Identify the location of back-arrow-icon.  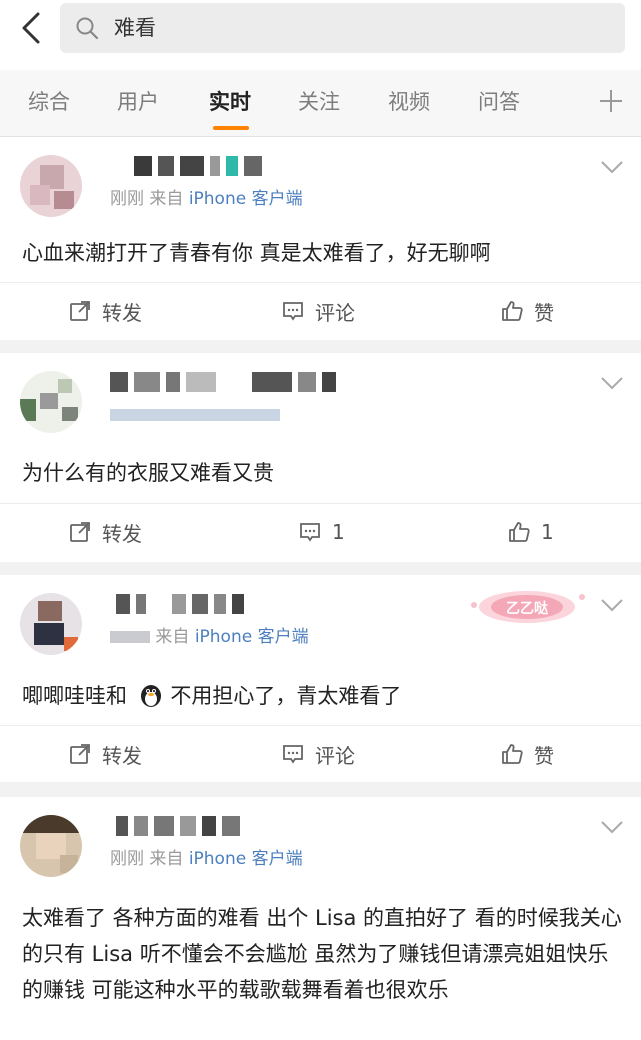
(31, 28).